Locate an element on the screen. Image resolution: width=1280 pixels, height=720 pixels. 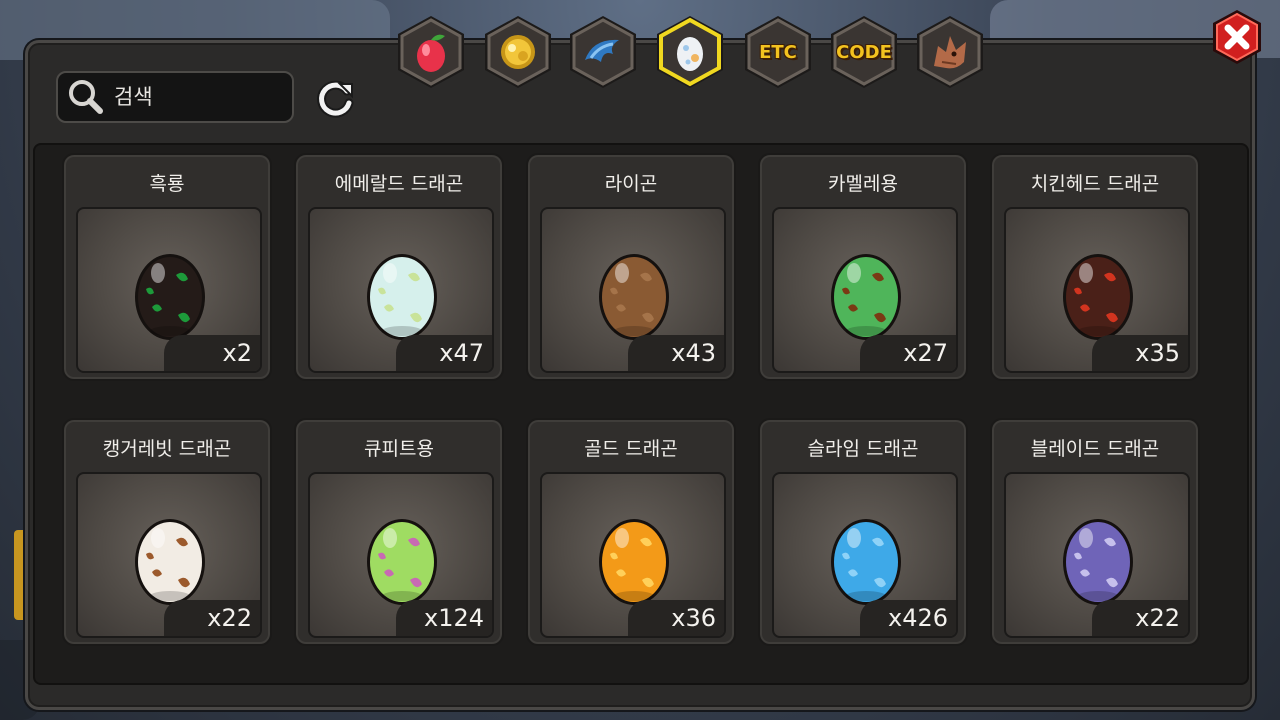
fruit-icon is located at coordinates (431, 53).